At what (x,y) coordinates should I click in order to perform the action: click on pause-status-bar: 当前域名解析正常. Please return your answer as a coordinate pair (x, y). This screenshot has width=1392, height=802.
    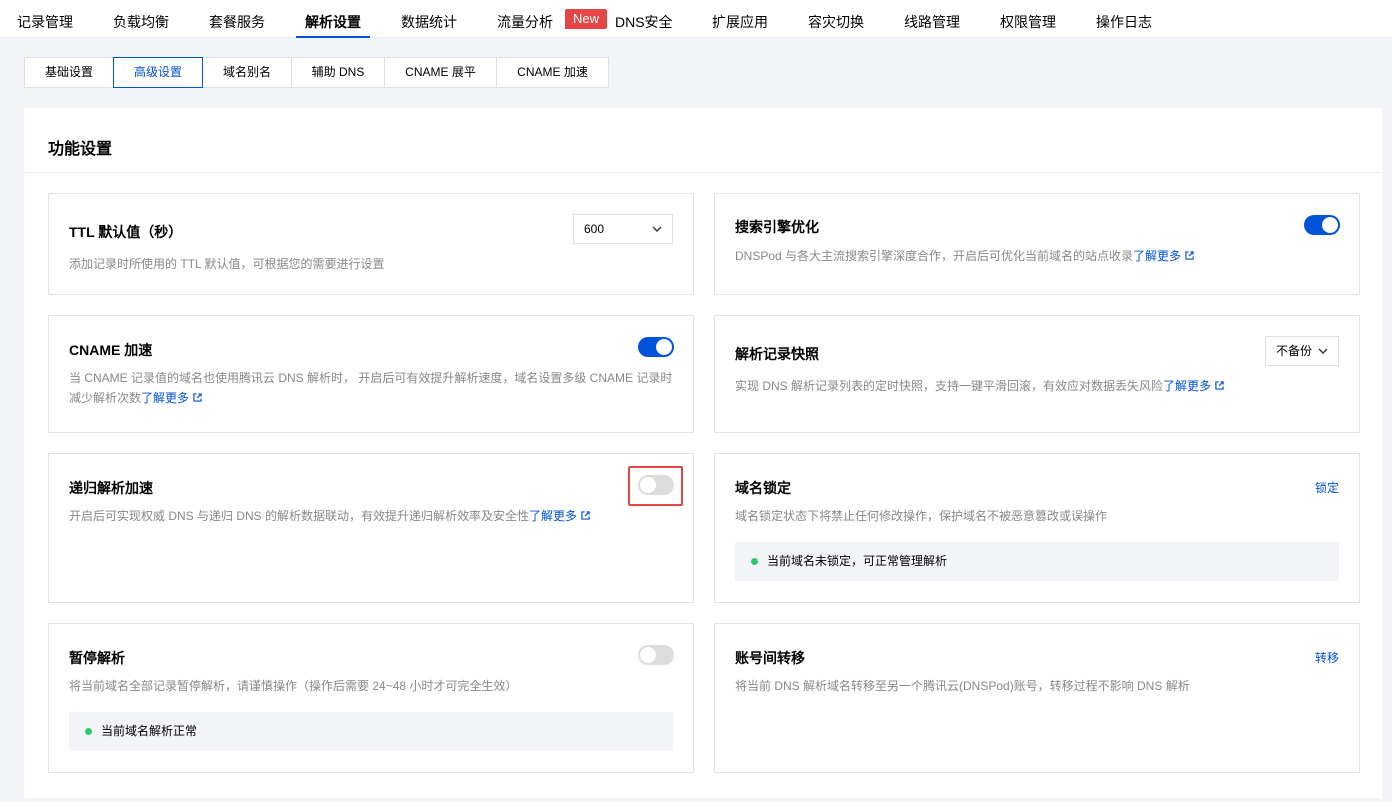
    Looking at the image, I should click on (371, 731).